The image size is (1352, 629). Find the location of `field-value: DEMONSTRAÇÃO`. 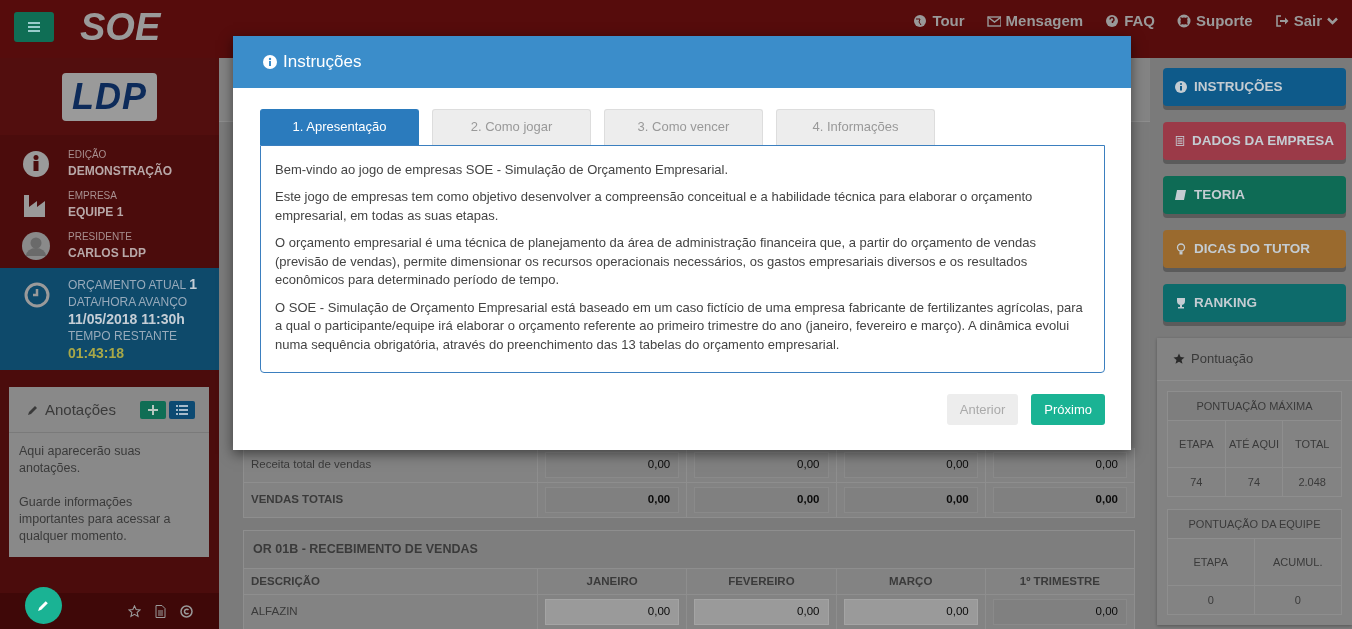

field-value: DEMONSTRAÇÃO is located at coordinates (120, 171).